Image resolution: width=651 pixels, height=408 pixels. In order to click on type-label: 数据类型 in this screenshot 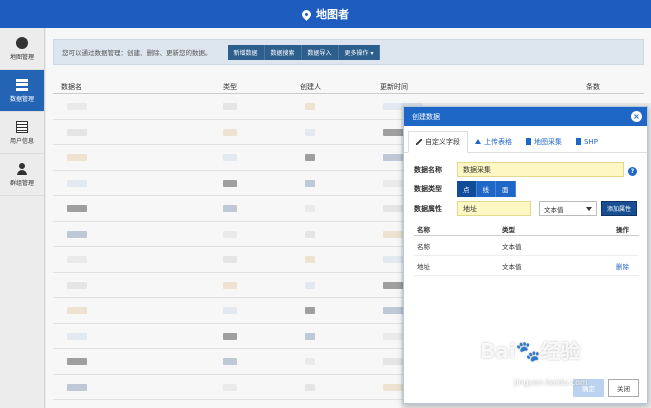, I will do `click(428, 189)`.